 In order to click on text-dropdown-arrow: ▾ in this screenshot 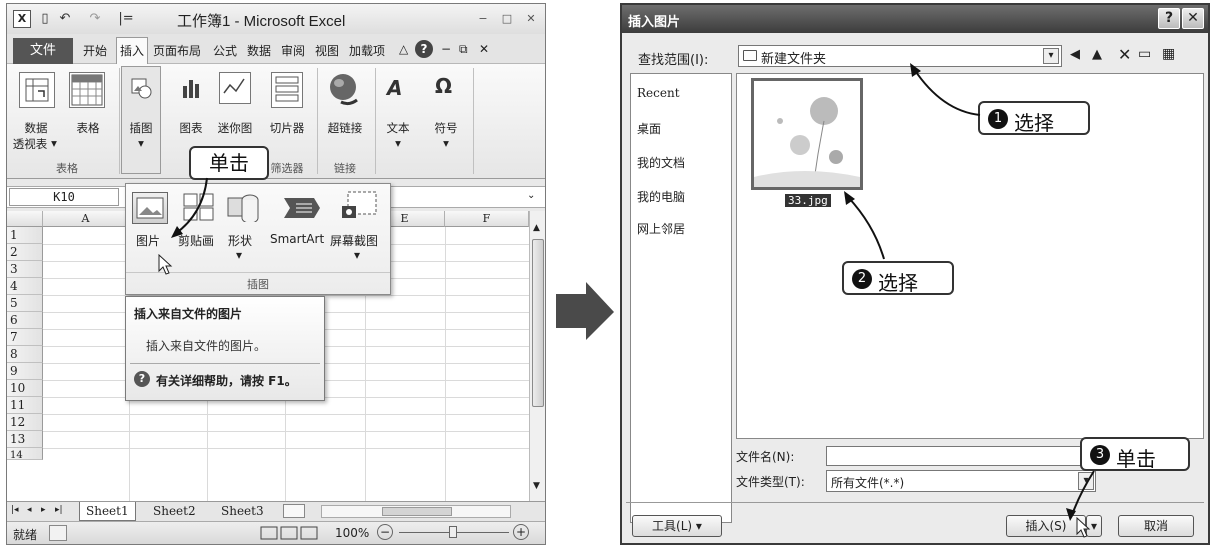, I will do `click(398, 143)`.